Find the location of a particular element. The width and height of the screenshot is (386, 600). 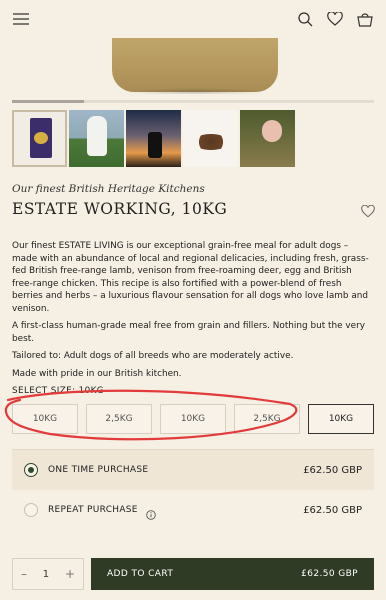

header-actions is located at coordinates (335, 19).